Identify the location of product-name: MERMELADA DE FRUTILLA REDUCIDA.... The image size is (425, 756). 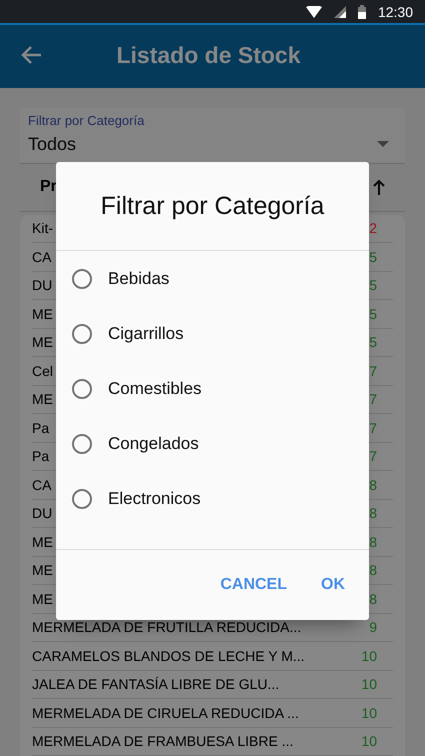
(167, 627).